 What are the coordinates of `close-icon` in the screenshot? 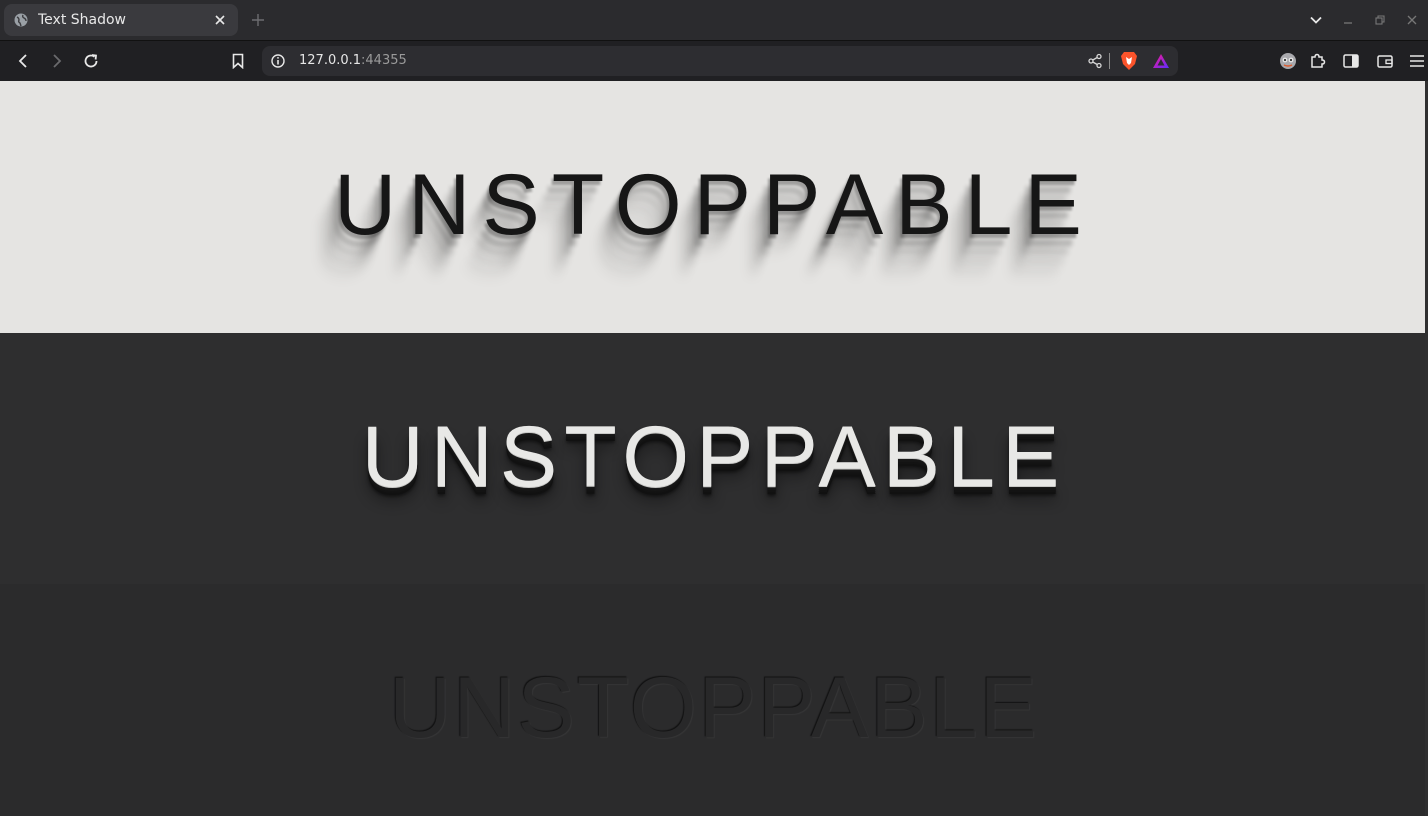 It's located at (220, 20).